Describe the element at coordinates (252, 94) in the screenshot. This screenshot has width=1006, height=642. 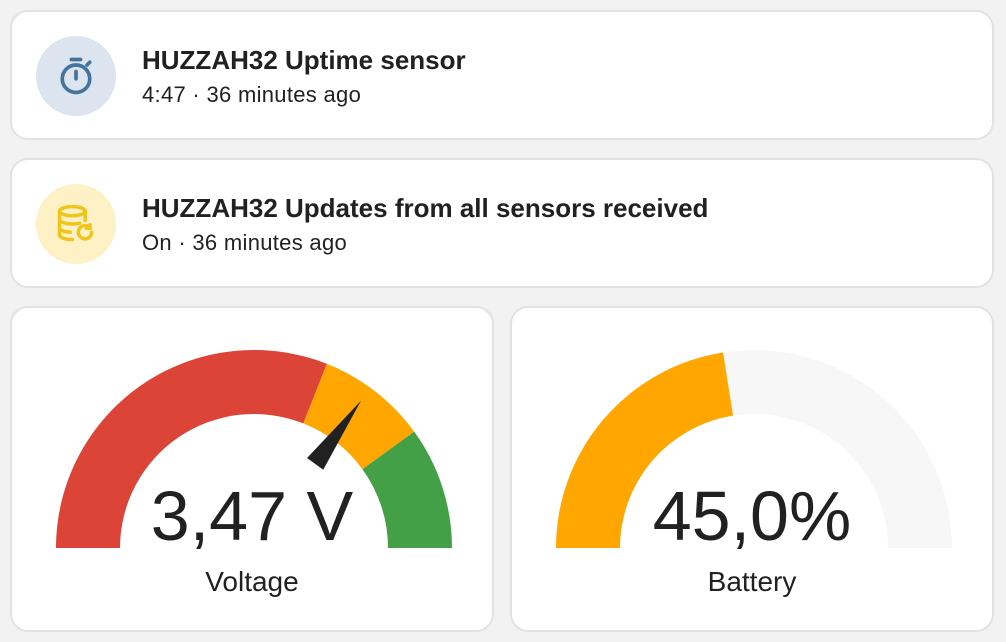
I see `tile-state: 4:47 · 36 minutes ago` at that location.